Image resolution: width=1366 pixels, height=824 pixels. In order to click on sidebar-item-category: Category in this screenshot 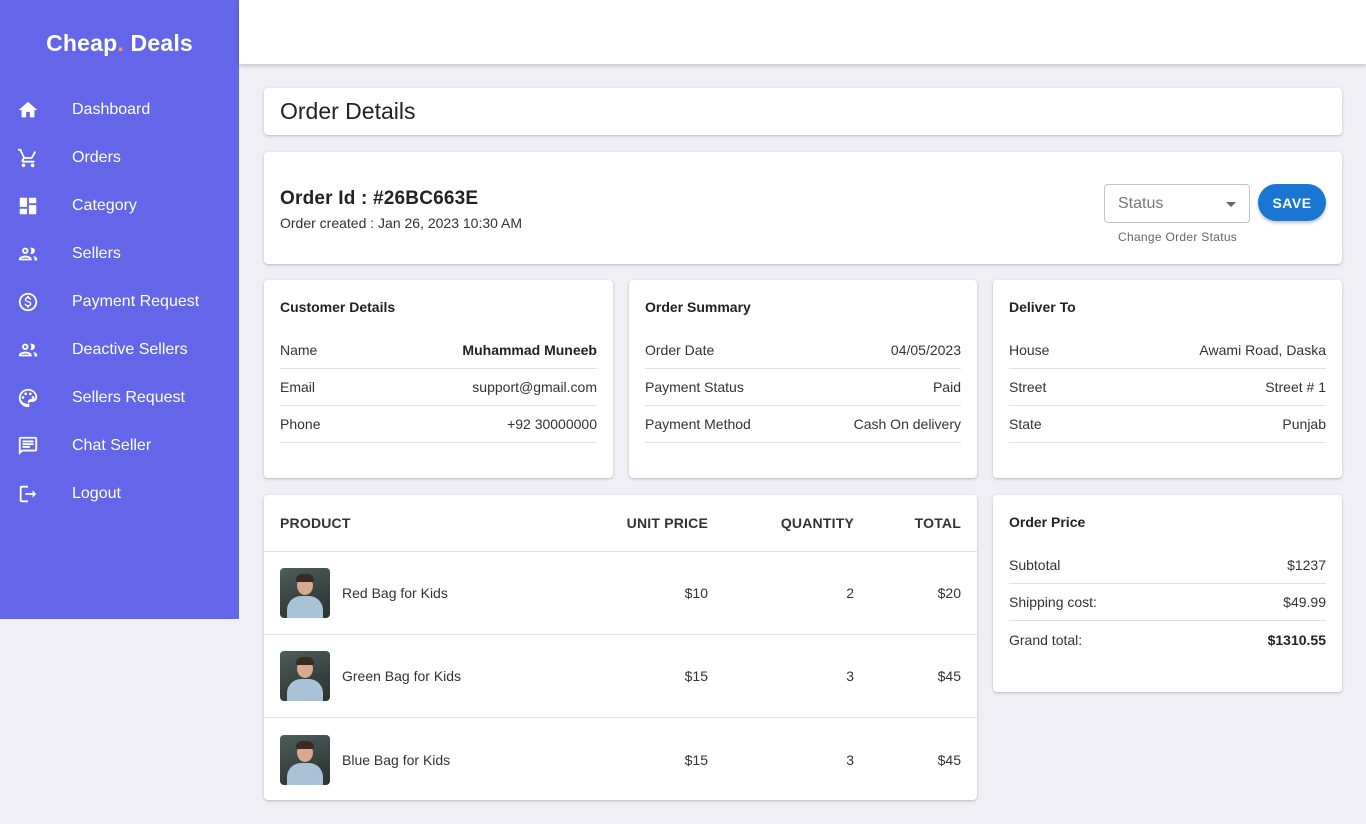, I will do `click(119, 206)`.